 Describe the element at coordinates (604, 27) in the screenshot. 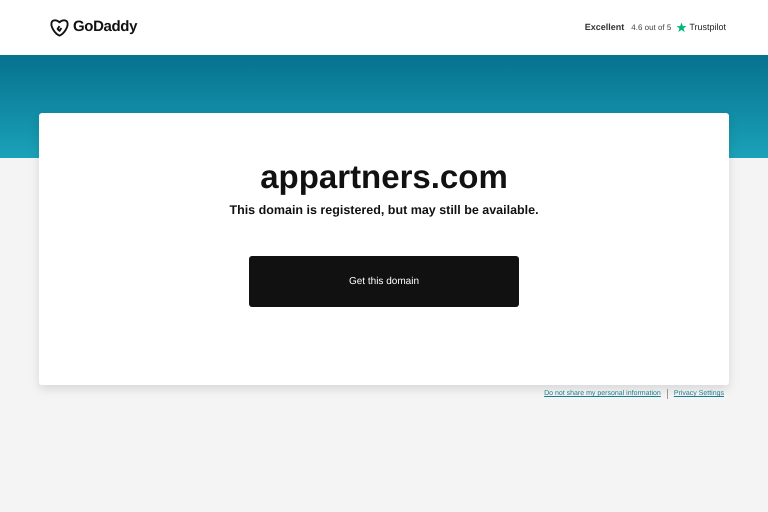

I see `rating-label: Excellent` at that location.